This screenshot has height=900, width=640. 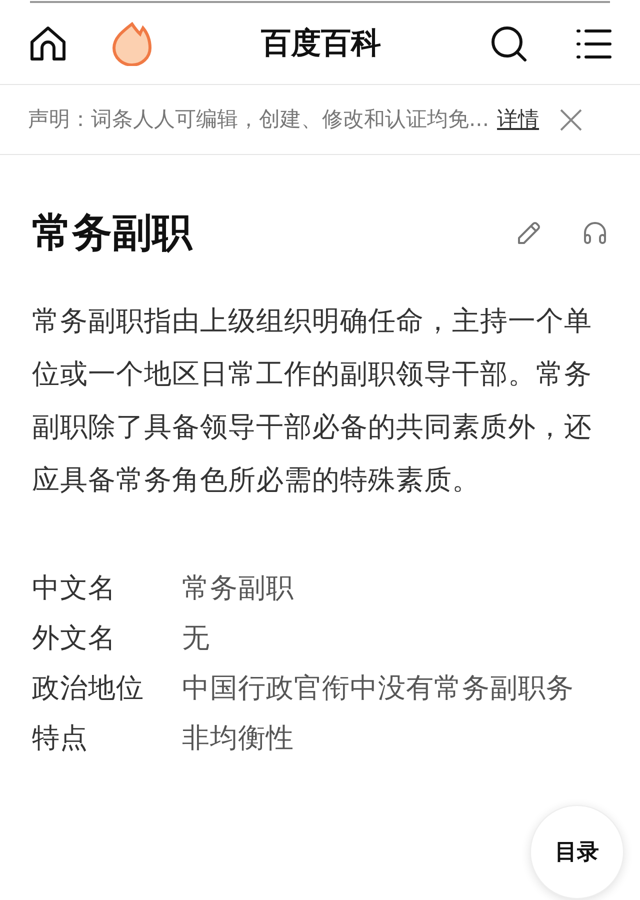 I want to click on field-label: 政治地位, so click(x=88, y=688).